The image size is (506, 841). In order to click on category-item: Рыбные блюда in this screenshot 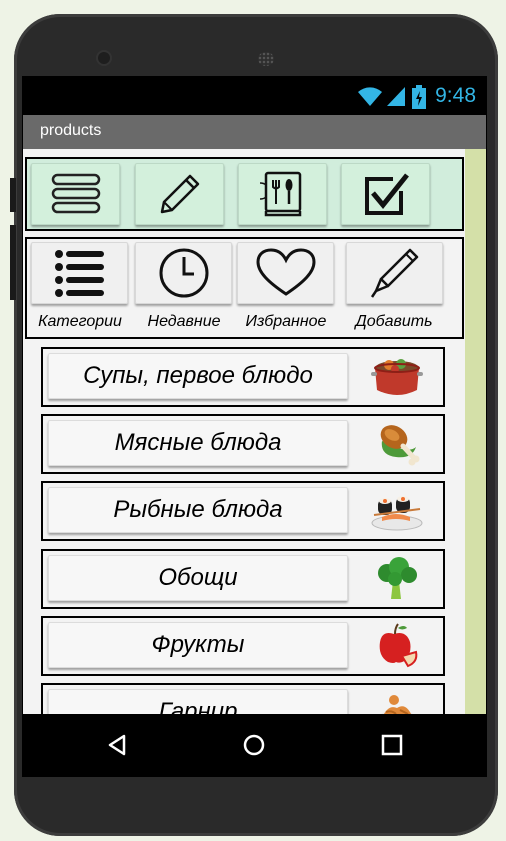, I will do `click(243, 511)`.